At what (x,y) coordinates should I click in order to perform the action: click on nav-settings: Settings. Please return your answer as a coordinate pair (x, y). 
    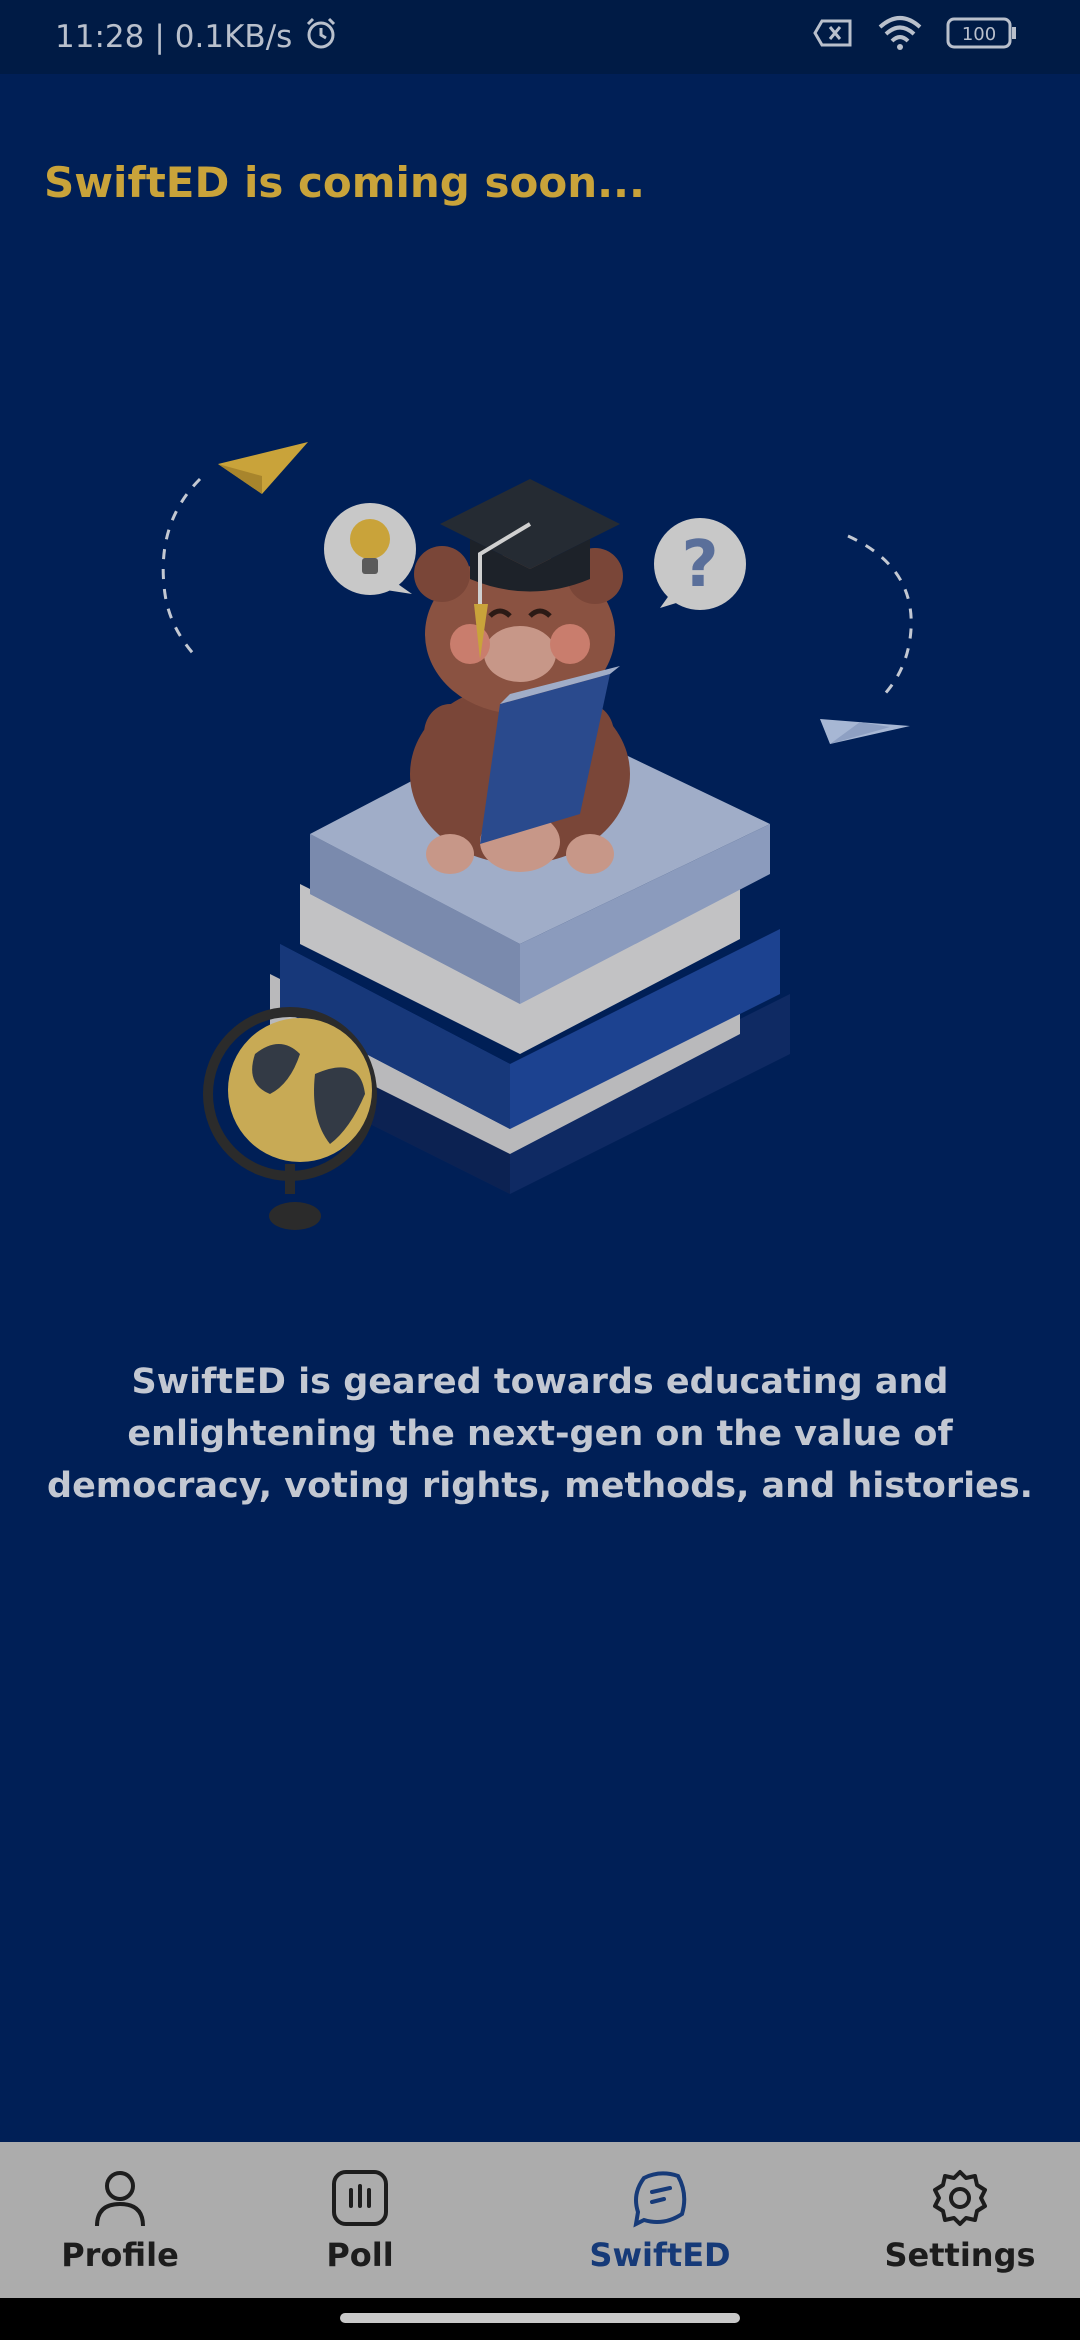
    Looking at the image, I should click on (960, 2208).